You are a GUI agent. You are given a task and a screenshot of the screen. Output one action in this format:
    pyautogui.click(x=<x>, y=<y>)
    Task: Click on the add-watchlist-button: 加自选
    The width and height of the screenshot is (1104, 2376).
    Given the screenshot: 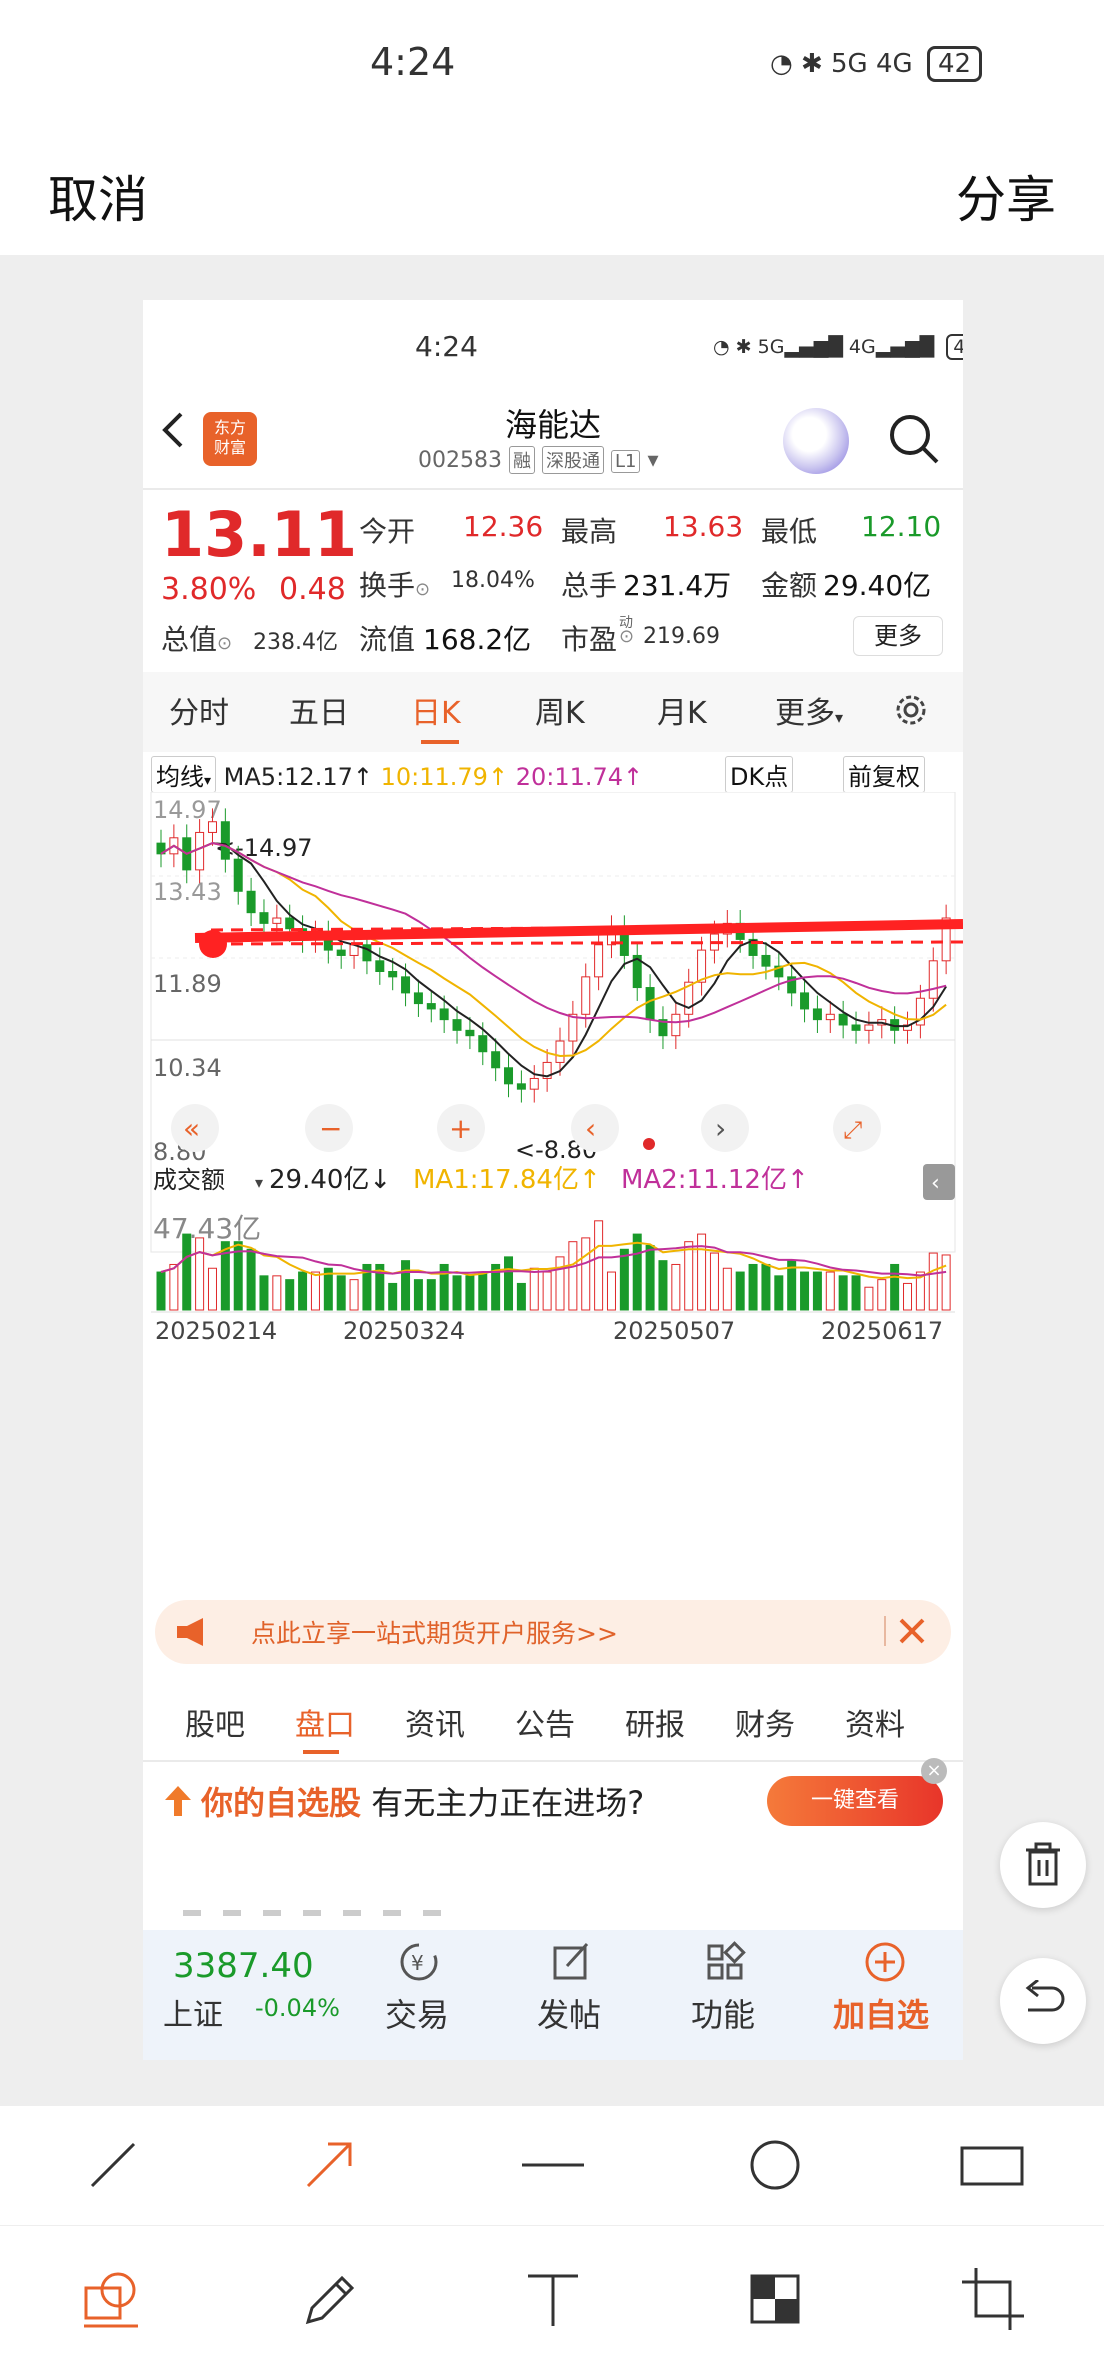 What is the action you would take?
    pyautogui.click(x=881, y=2013)
    